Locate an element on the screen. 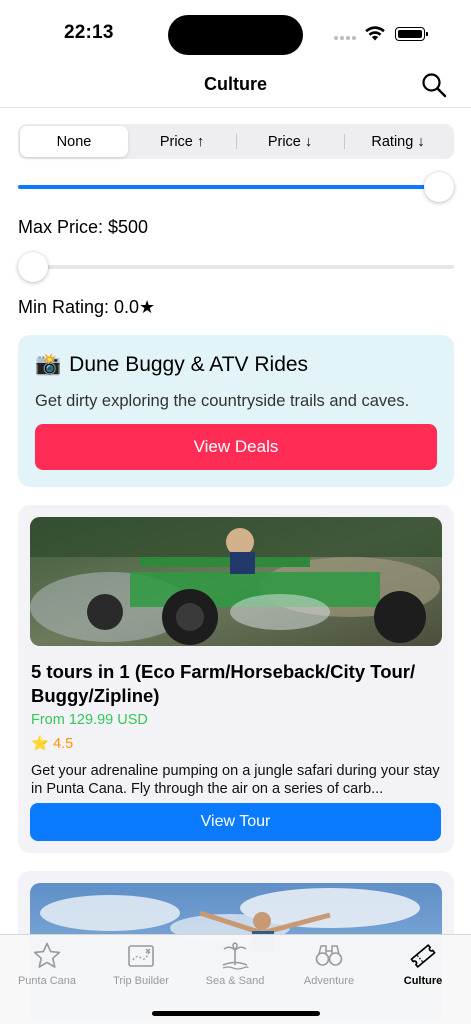  min-rating-label: Min Rating: 0.0★ is located at coordinates (87, 307).